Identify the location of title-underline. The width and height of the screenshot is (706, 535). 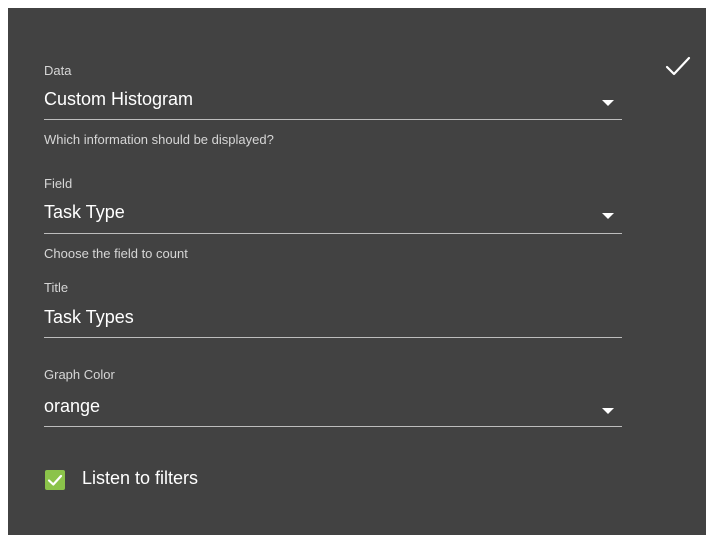
(333, 337).